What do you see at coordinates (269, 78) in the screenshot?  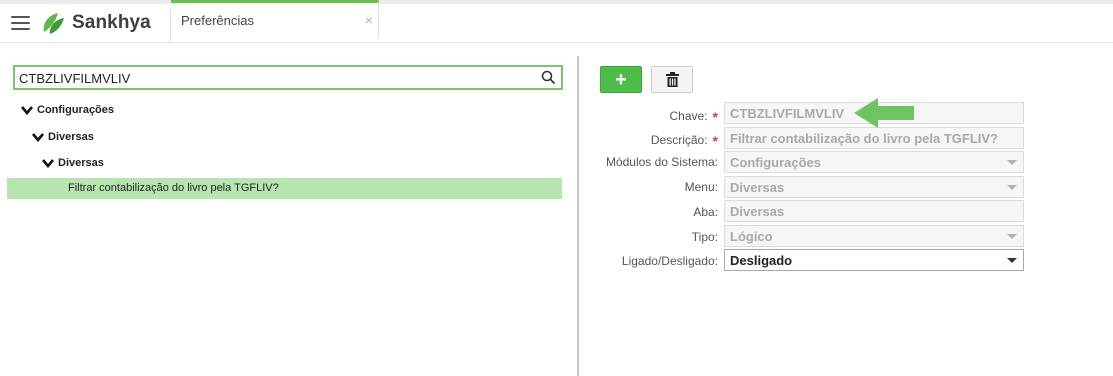 I see `search-input` at bounding box center [269, 78].